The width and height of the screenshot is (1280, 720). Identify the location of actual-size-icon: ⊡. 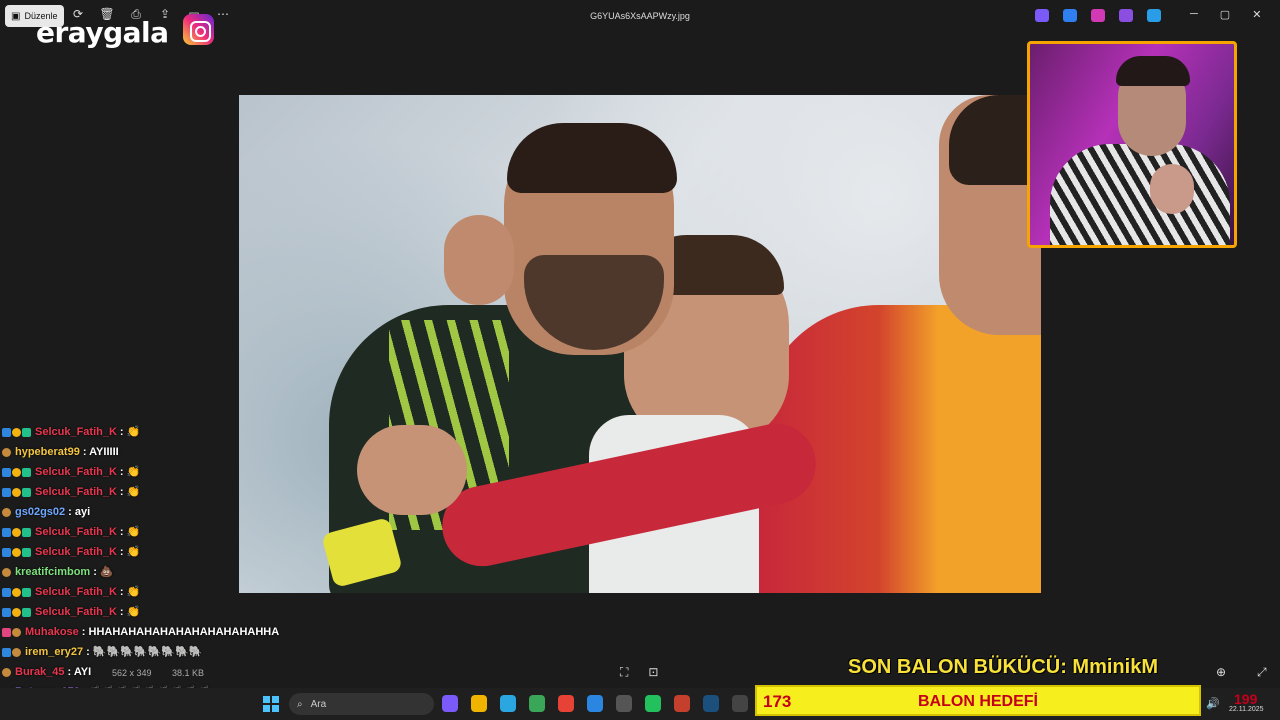
(653, 672).